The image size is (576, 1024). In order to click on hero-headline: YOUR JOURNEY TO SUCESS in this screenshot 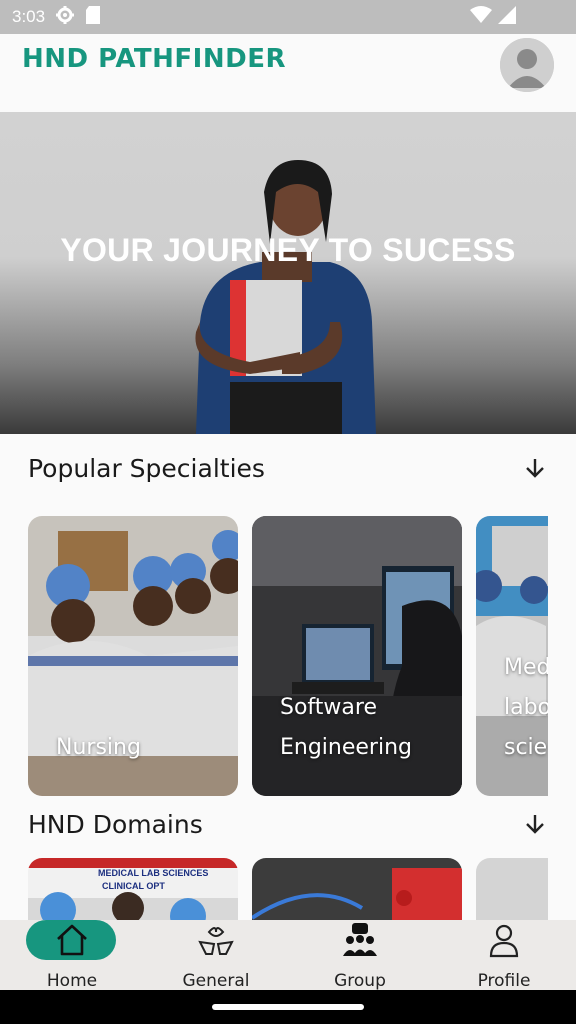, I will do `click(288, 250)`.